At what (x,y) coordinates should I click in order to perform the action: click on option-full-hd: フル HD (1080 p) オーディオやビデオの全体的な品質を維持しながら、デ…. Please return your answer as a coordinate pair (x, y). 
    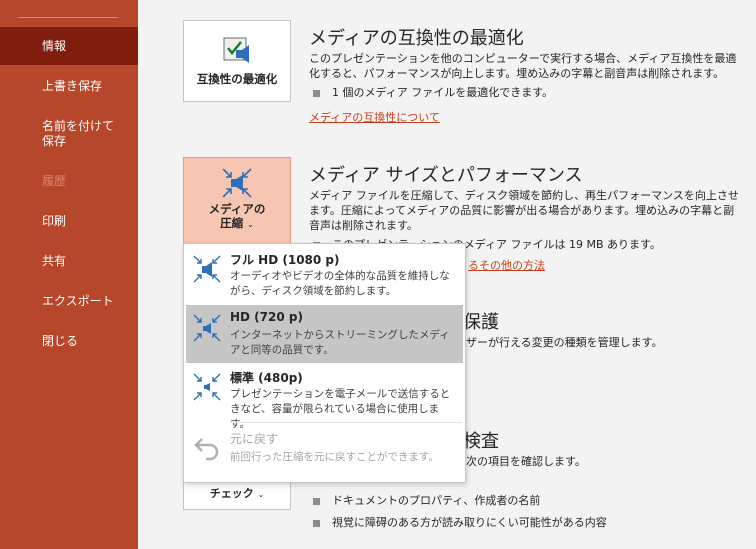
    Looking at the image, I should click on (324, 275).